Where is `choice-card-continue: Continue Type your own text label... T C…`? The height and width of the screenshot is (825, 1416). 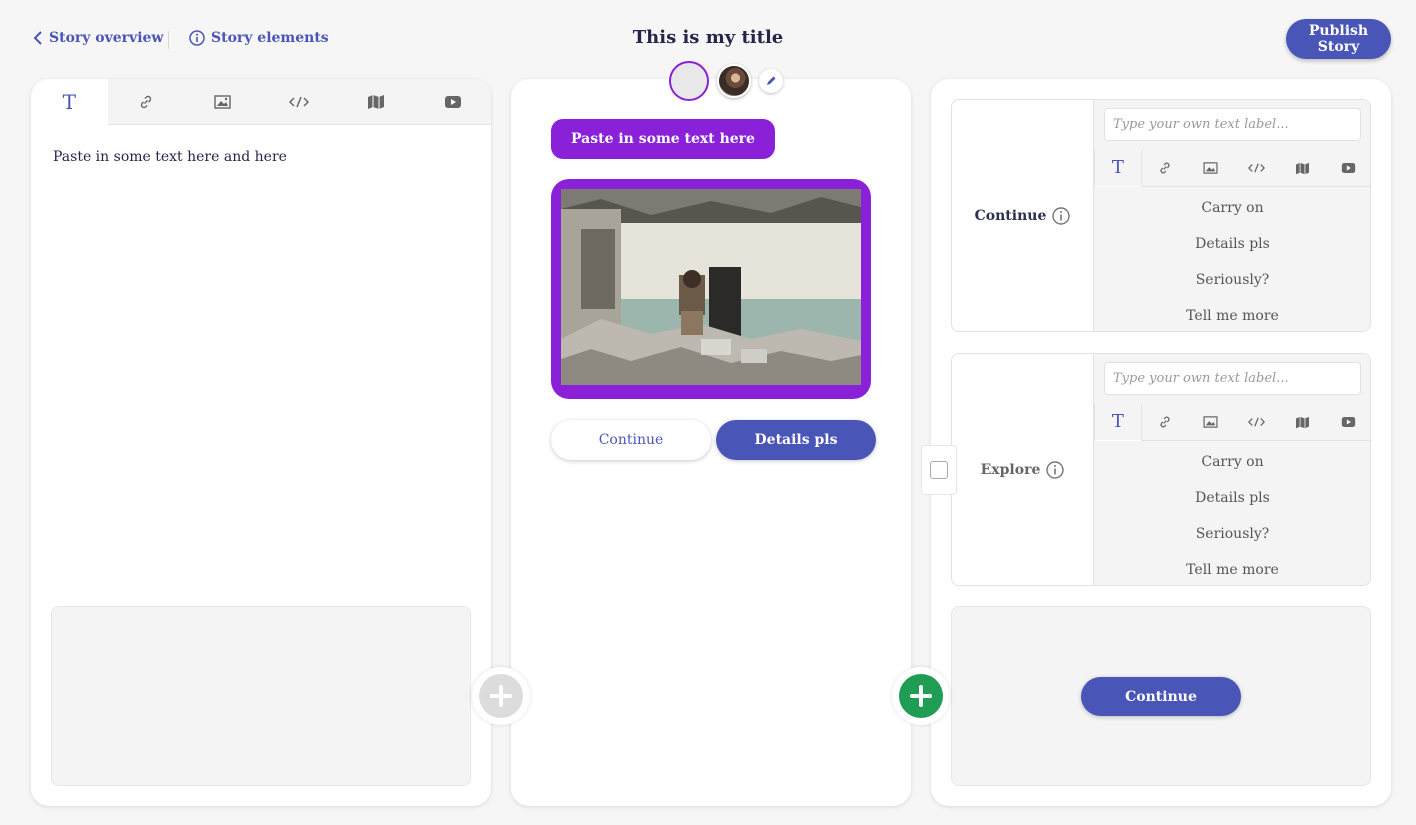
choice-card-continue: Continue Type your own text label... T C… is located at coordinates (1161, 215).